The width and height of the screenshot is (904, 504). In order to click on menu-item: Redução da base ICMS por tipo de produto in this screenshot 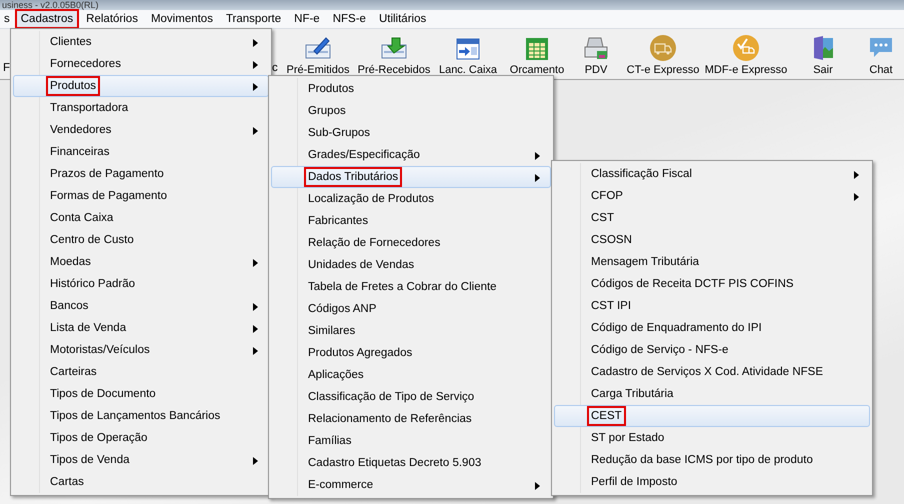, I will do `click(712, 460)`.